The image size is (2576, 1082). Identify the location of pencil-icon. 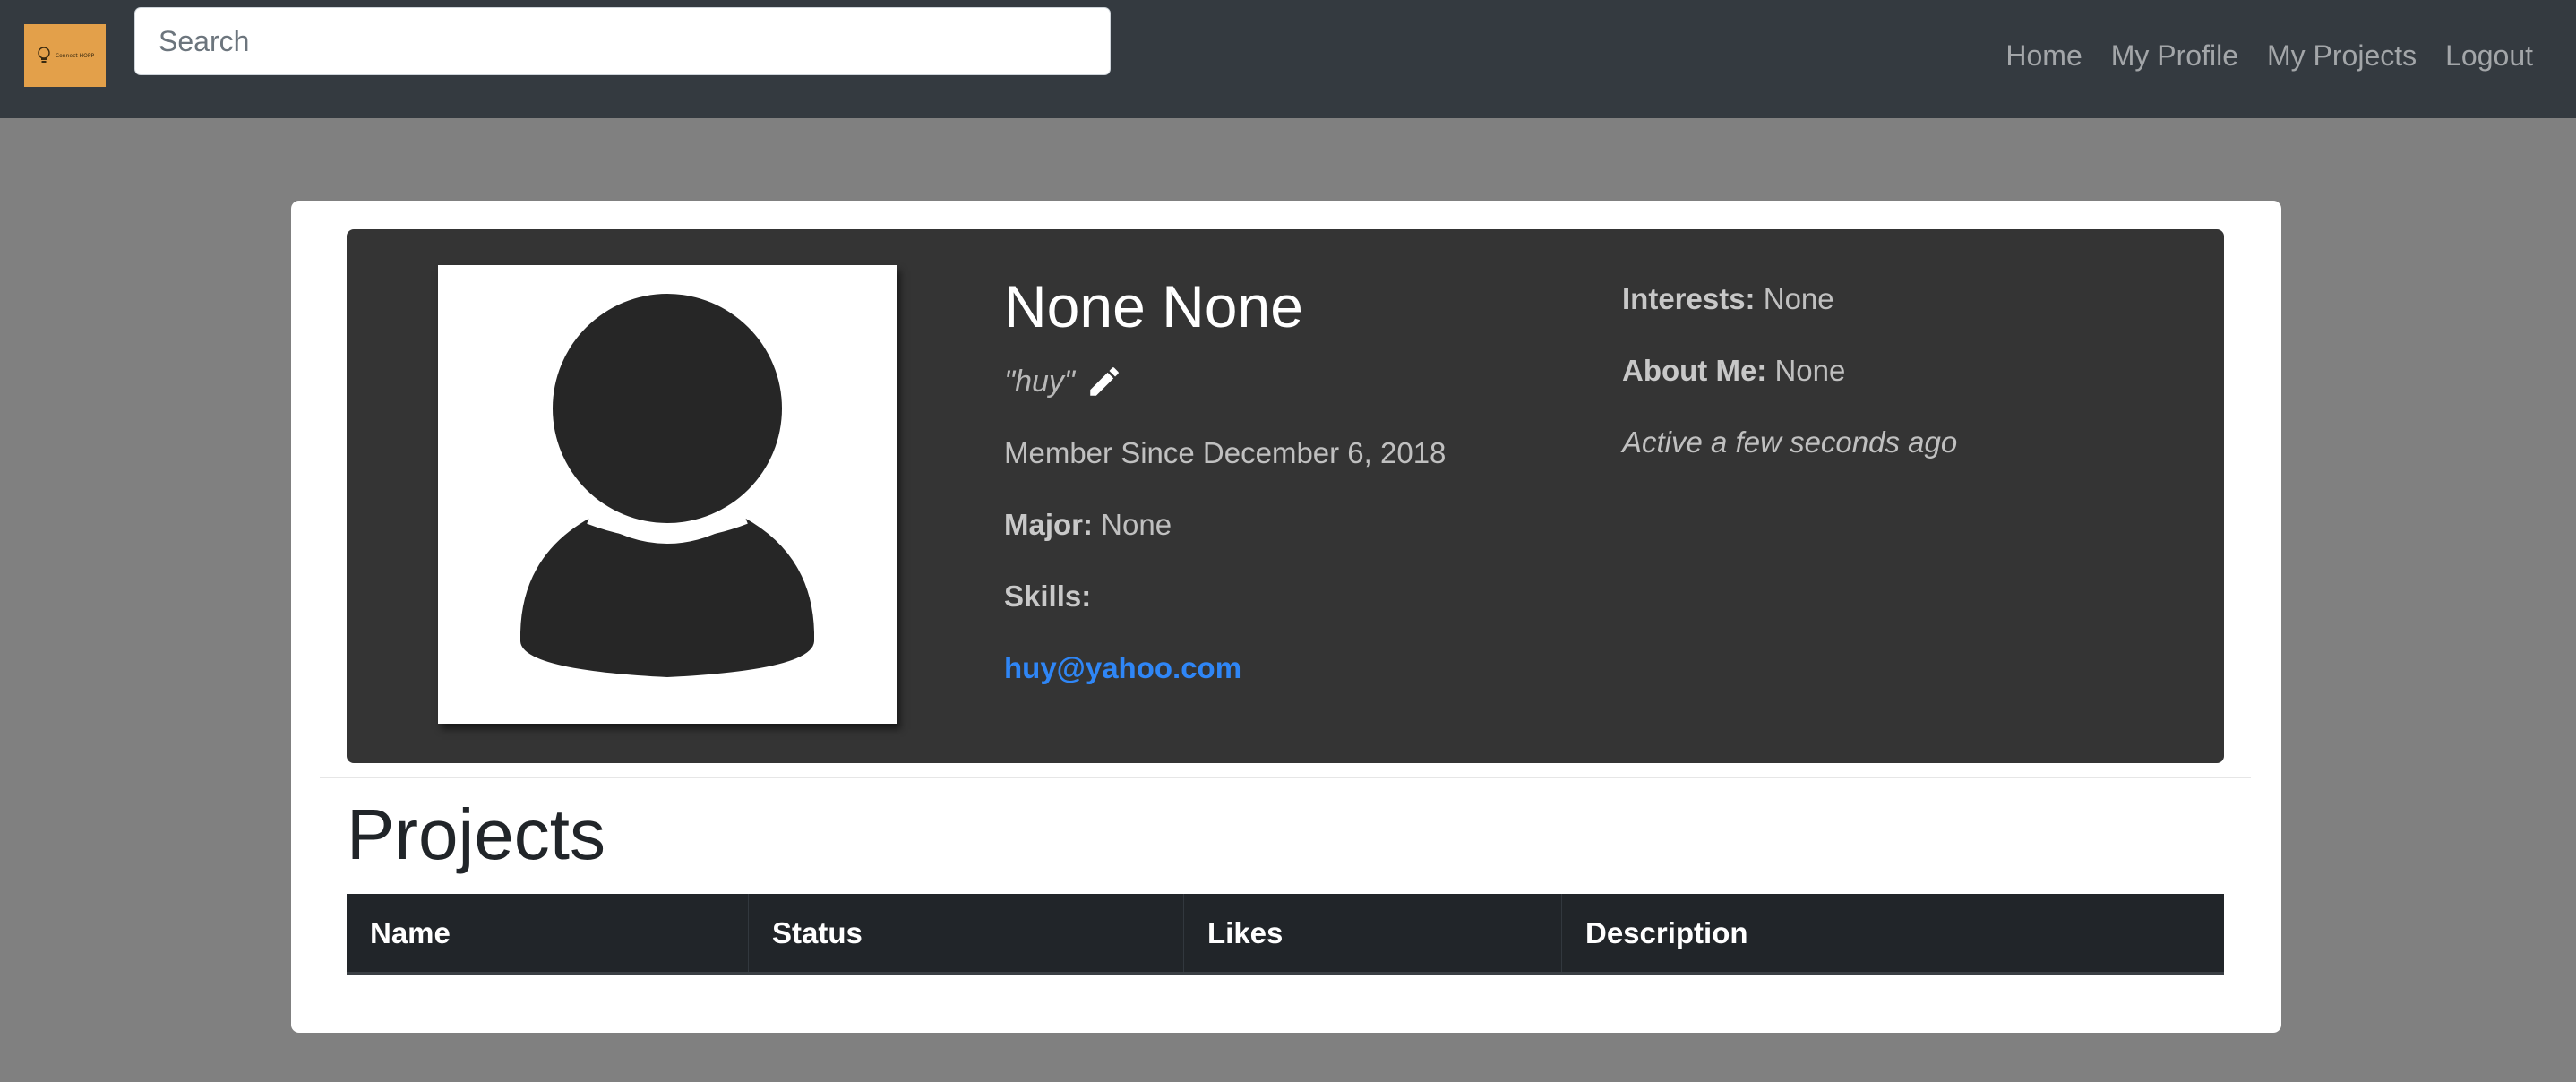
(1104, 381).